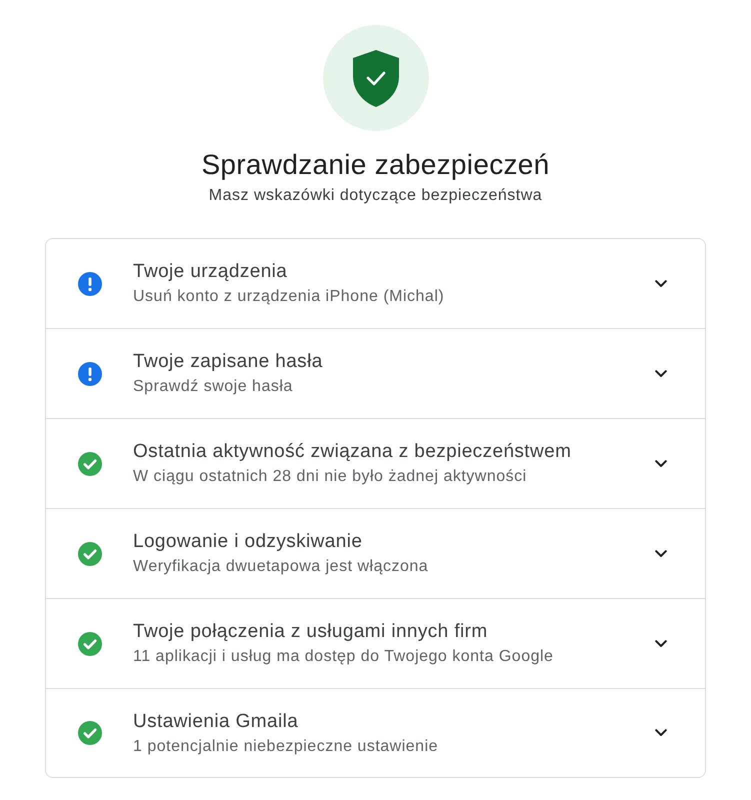 This screenshot has width=751, height=800. What do you see at coordinates (352, 452) in the screenshot?
I see `item-title: Ostatnia aktywność związana z bezpieczeństwem` at bounding box center [352, 452].